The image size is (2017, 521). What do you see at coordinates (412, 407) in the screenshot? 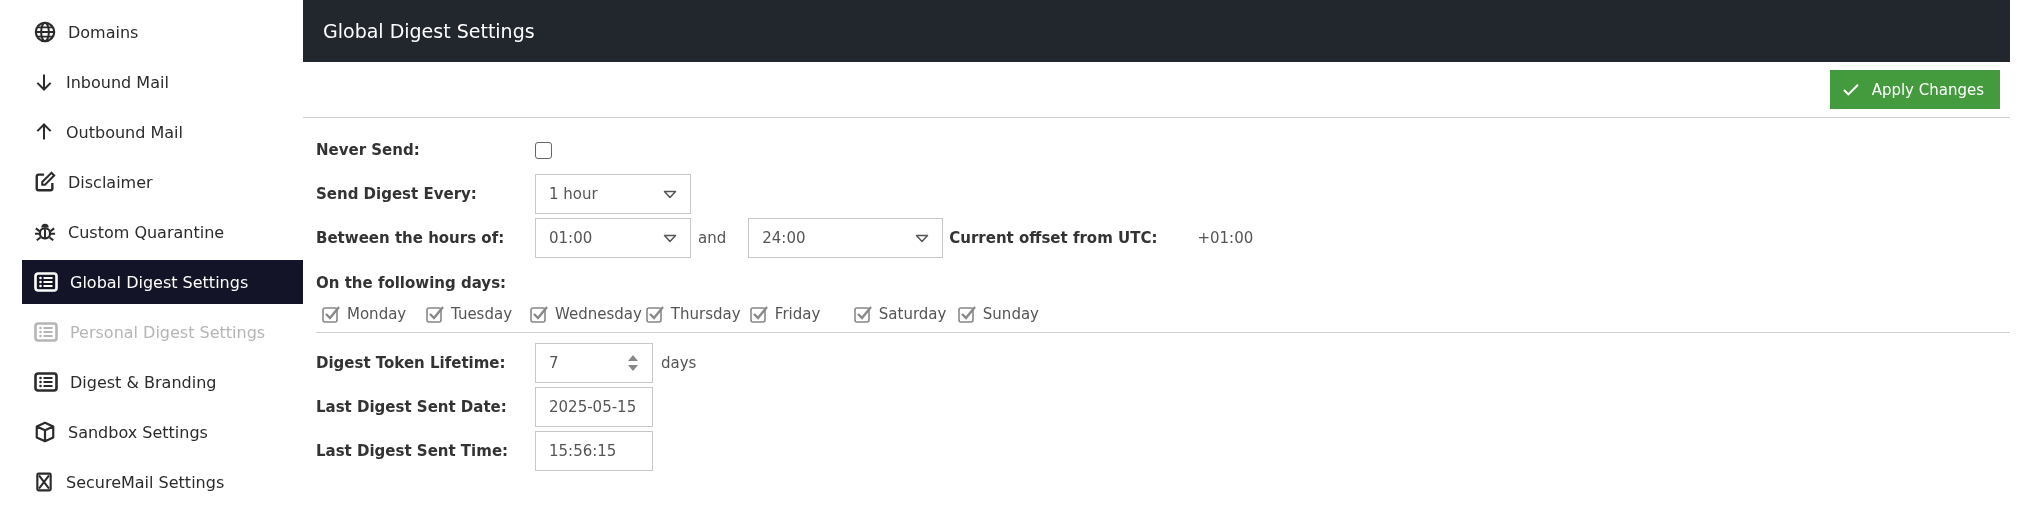
I see `field-label: Last Digest Sent Date:` at bounding box center [412, 407].